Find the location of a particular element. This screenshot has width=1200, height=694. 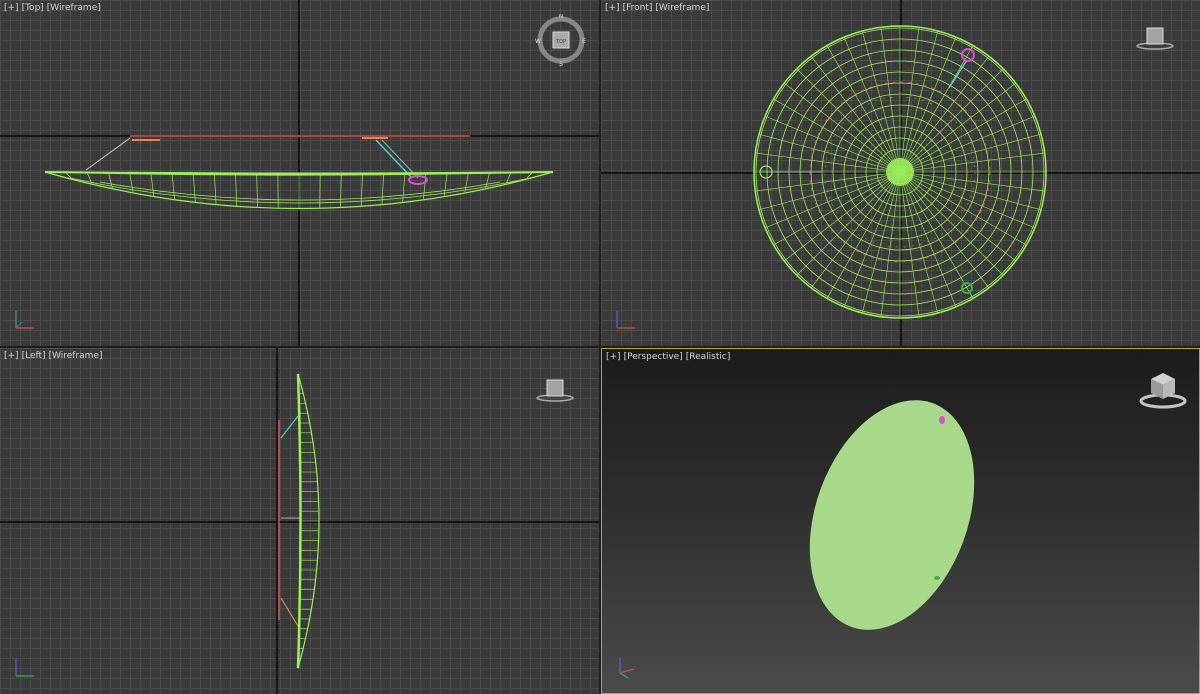

viewport-view-name: [Left] is located at coordinates (34, 356).